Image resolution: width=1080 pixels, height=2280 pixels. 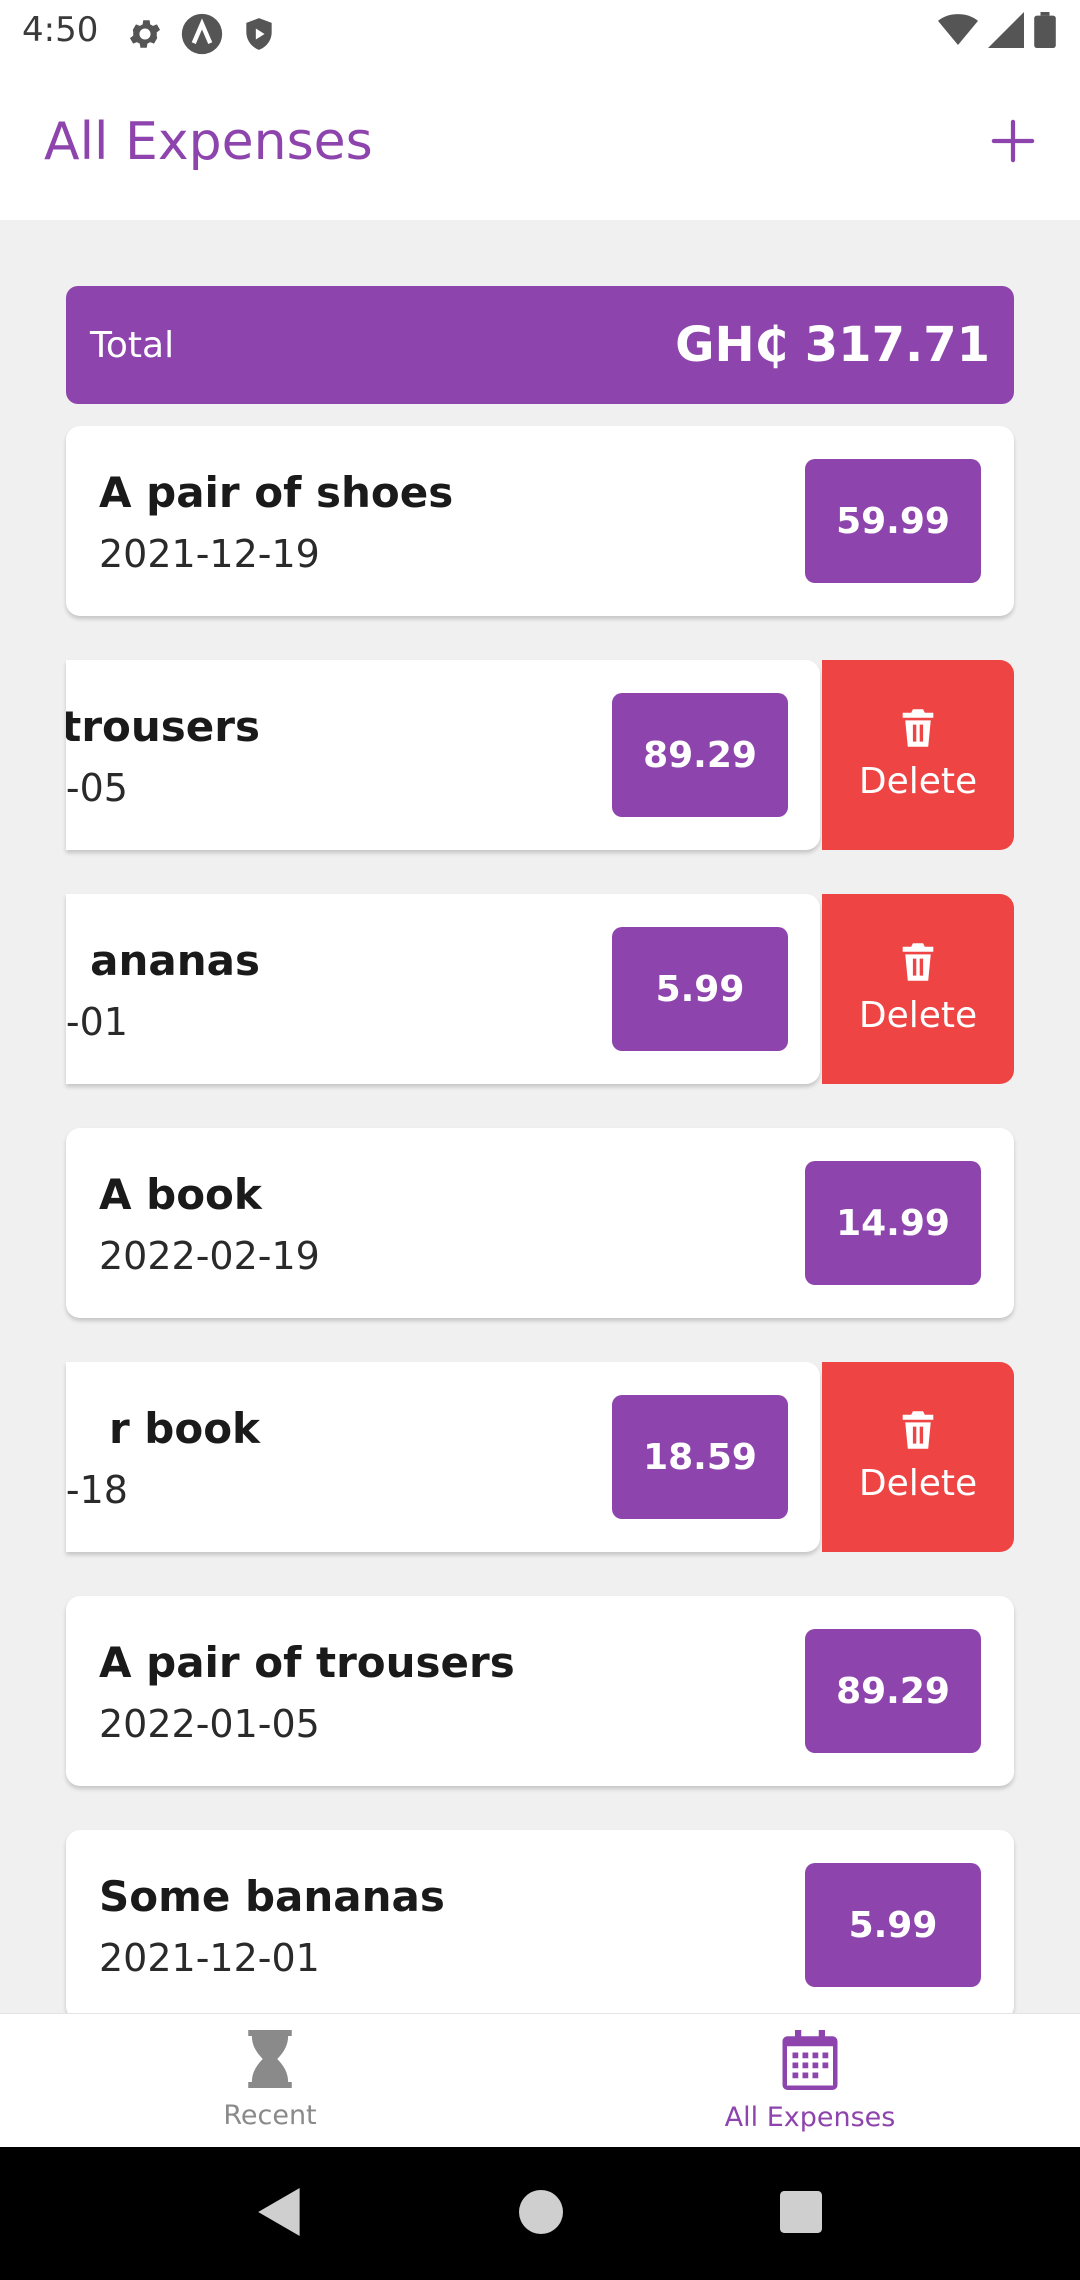 I want to click on signal-icon, so click(x=1006, y=32).